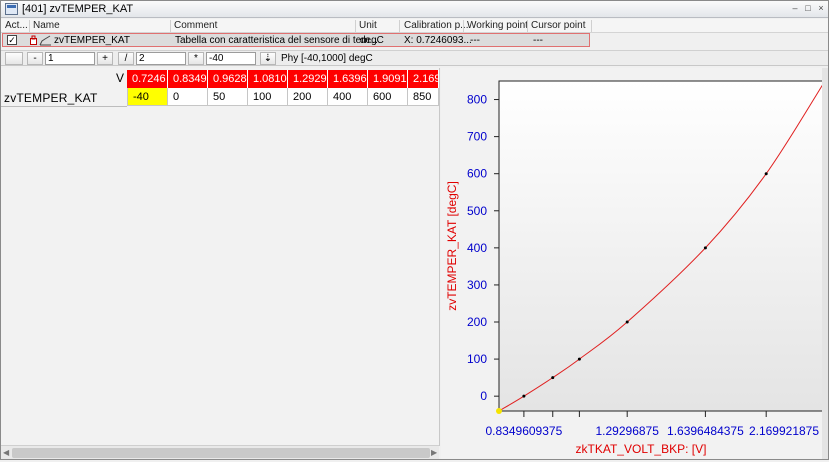  Describe the element at coordinates (825, 263) in the screenshot. I see `vertical-scrollbar` at that location.